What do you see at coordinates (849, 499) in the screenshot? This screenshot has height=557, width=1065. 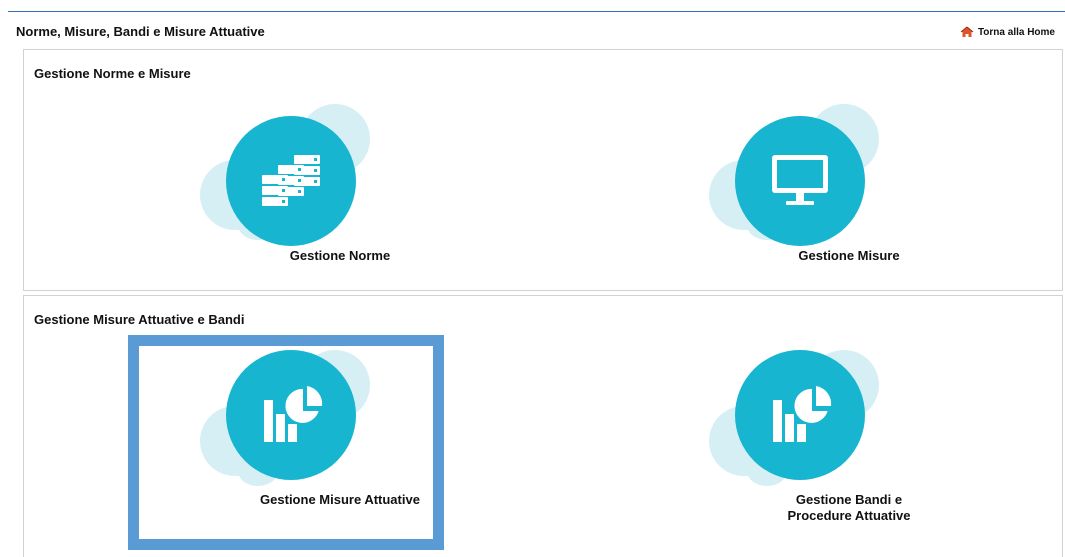 I see `tile-label-line1: Gestione Bandi e` at bounding box center [849, 499].